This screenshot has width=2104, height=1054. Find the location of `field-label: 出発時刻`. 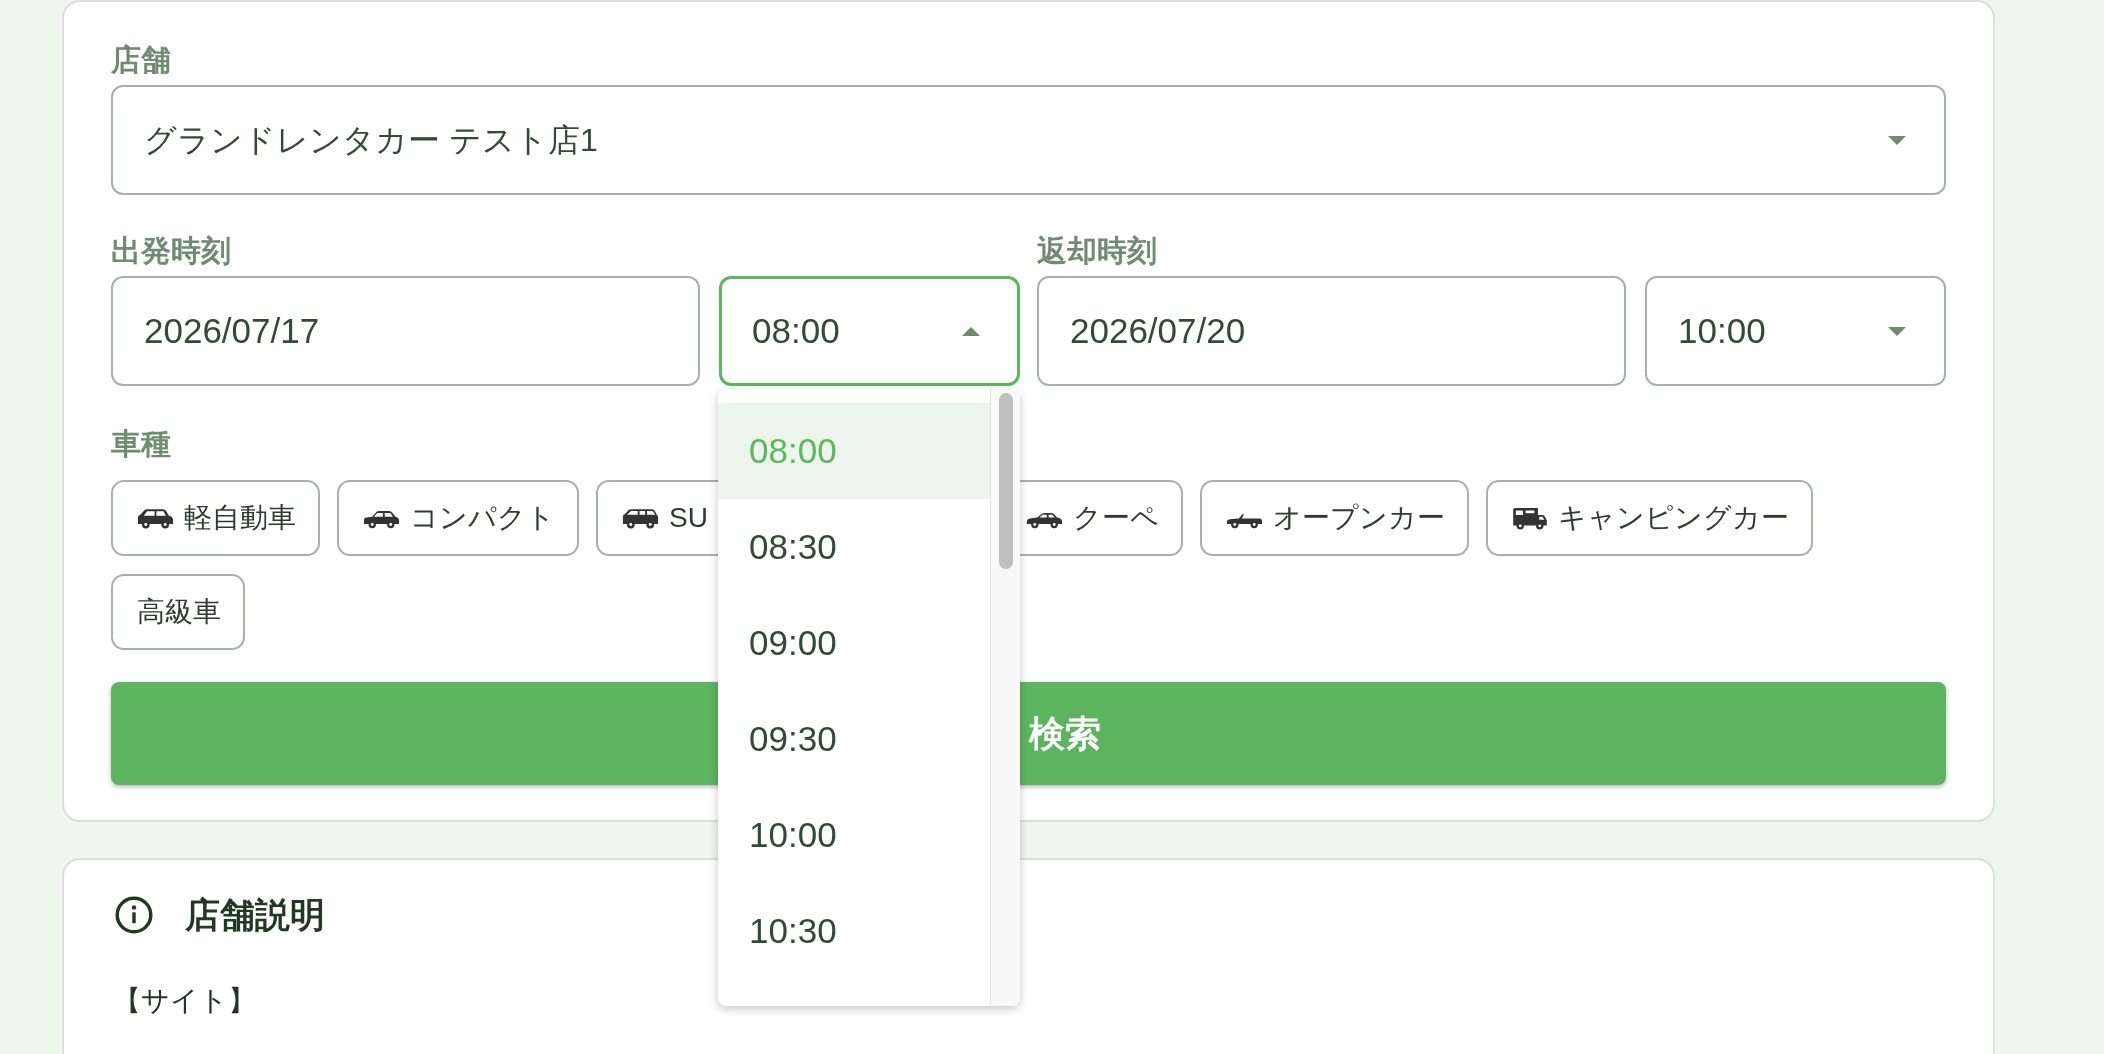

field-label: 出発時刻 is located at coordinates (171, 251).